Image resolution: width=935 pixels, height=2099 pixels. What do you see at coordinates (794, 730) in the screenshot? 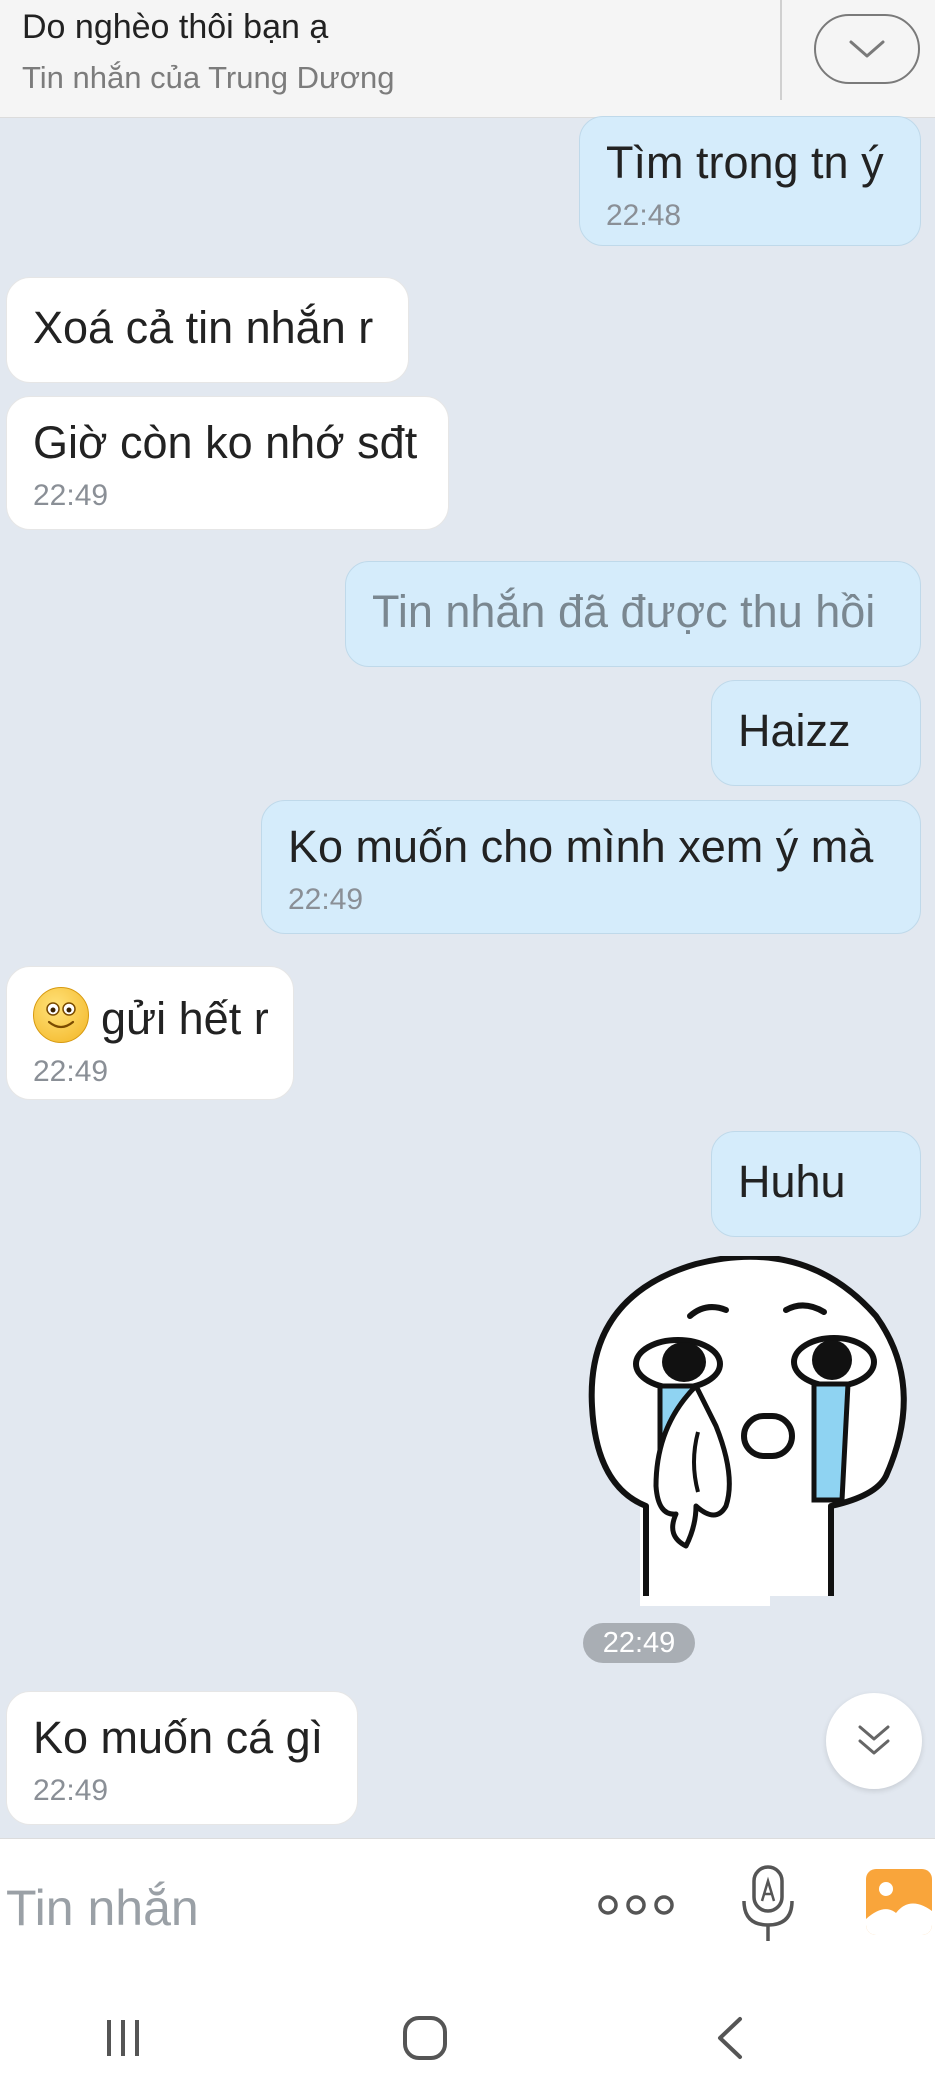
I see `message-text: Haizz` at bounding box center [794, 730].